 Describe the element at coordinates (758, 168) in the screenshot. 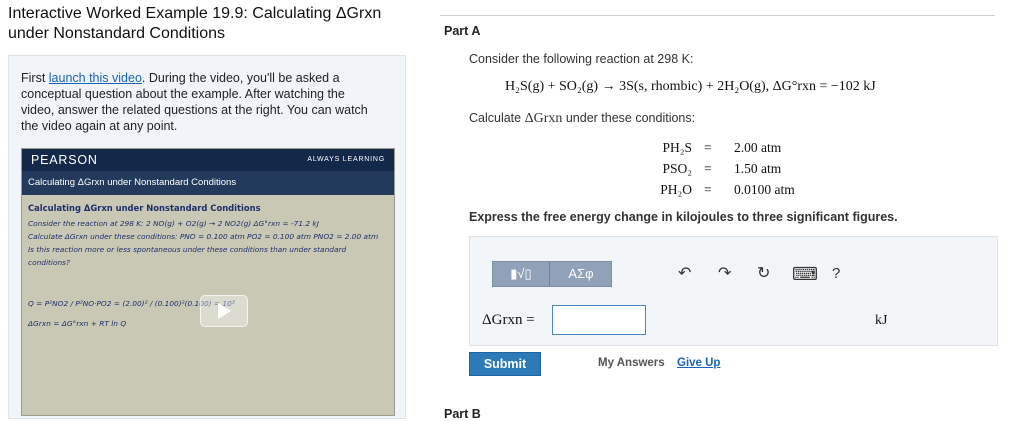

I see `condition-value: 1.50 atm` at that location.